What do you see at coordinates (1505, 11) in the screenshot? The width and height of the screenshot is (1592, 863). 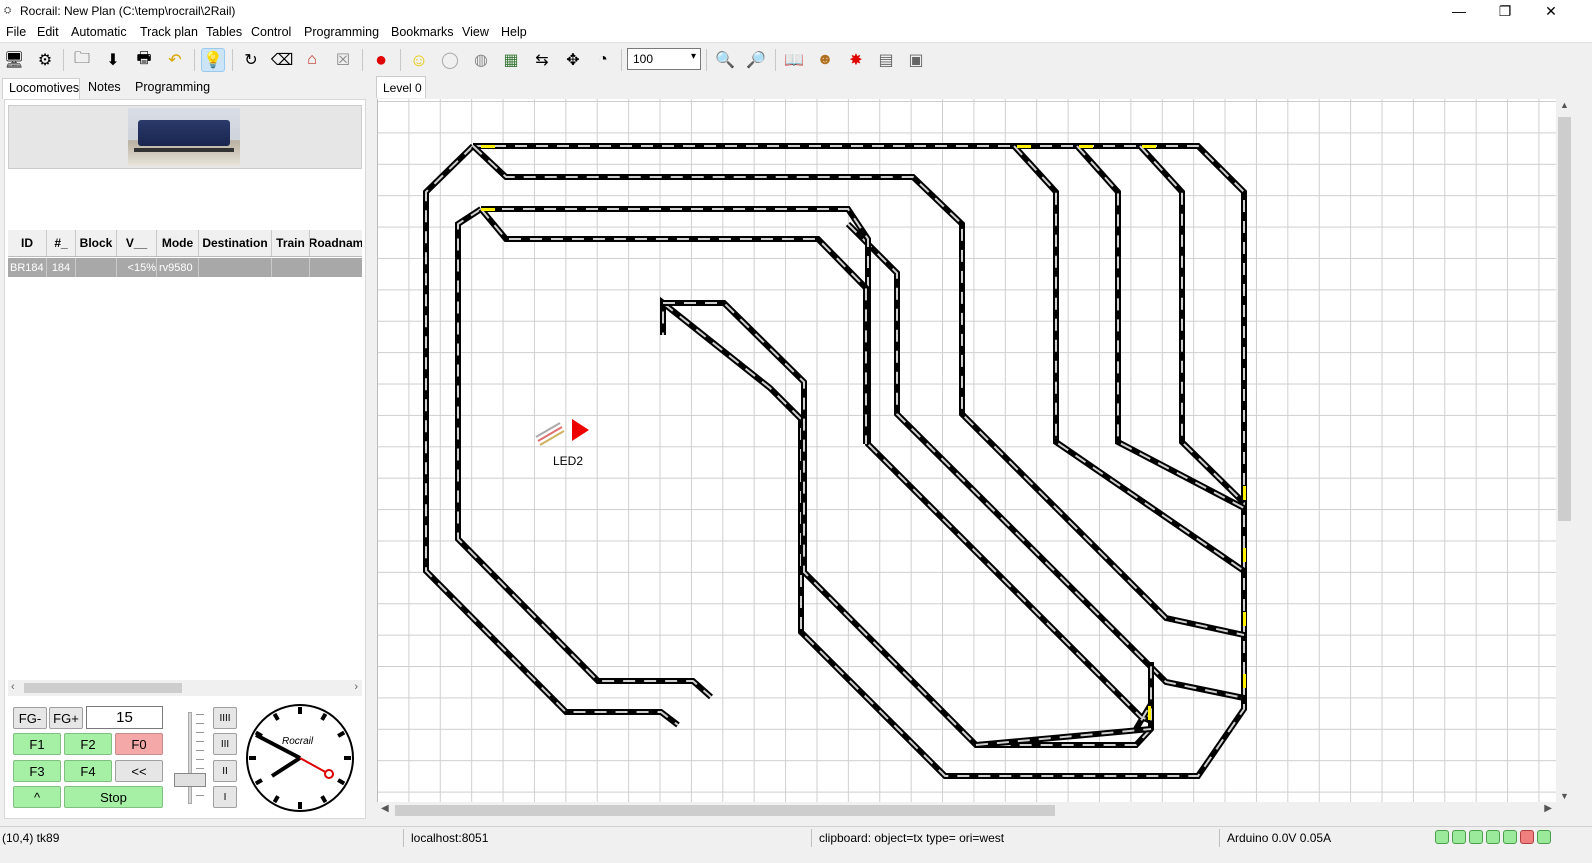 I see `maximize-button: ❐` at bounding box center [1505, 11].